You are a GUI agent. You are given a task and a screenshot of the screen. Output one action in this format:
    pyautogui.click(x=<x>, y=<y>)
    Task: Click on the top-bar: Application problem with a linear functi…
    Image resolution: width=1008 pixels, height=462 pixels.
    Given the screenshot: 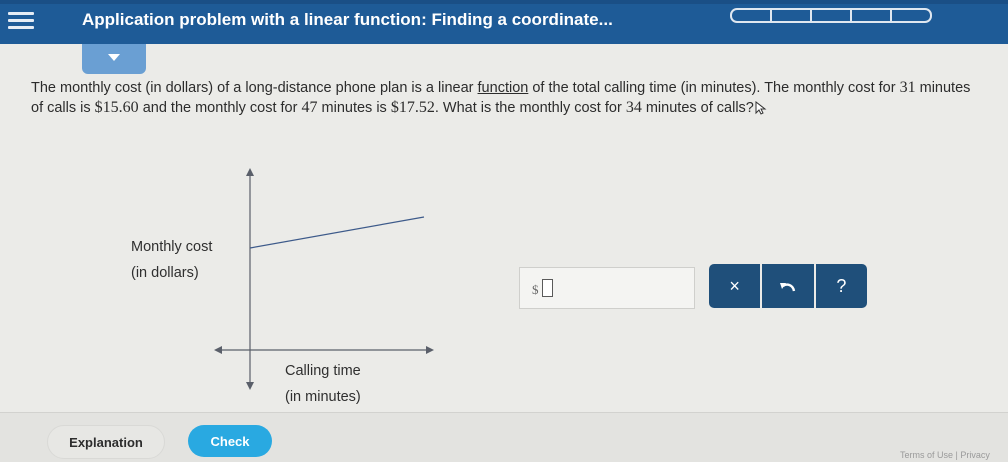 What is the action you would take?
    pyautogui.click(x=504, y=22)
    